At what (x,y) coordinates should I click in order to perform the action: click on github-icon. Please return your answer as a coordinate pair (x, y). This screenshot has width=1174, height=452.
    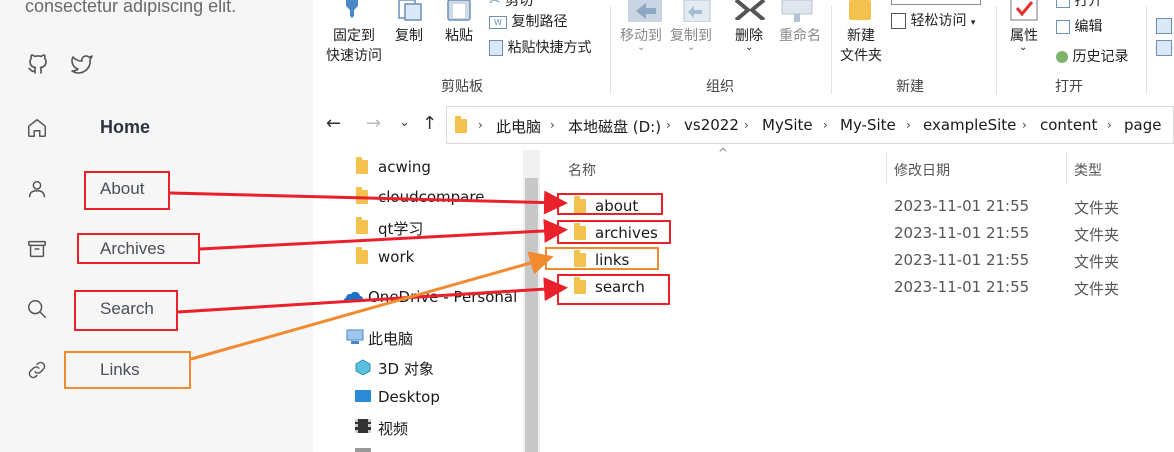
    Looking at the image, I should click on (38, 64).